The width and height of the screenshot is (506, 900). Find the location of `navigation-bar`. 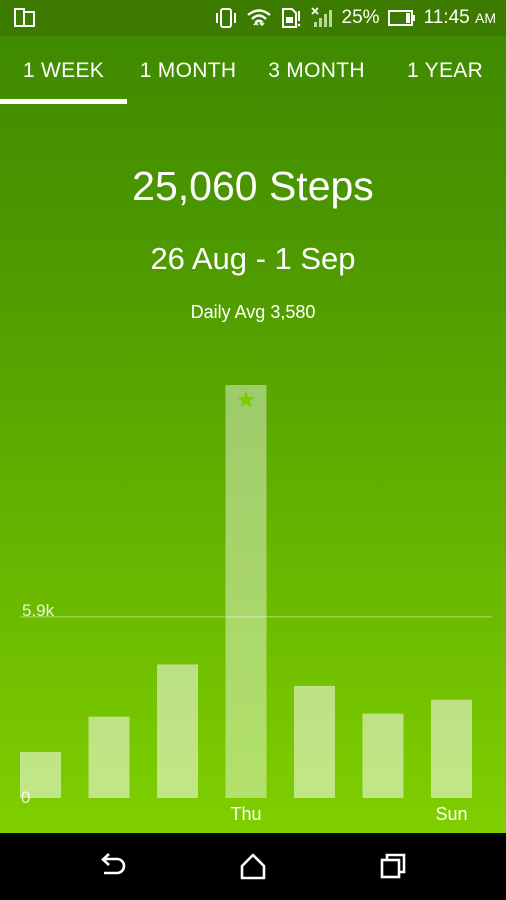

navigation-bar is located at coordinates (253, 866).